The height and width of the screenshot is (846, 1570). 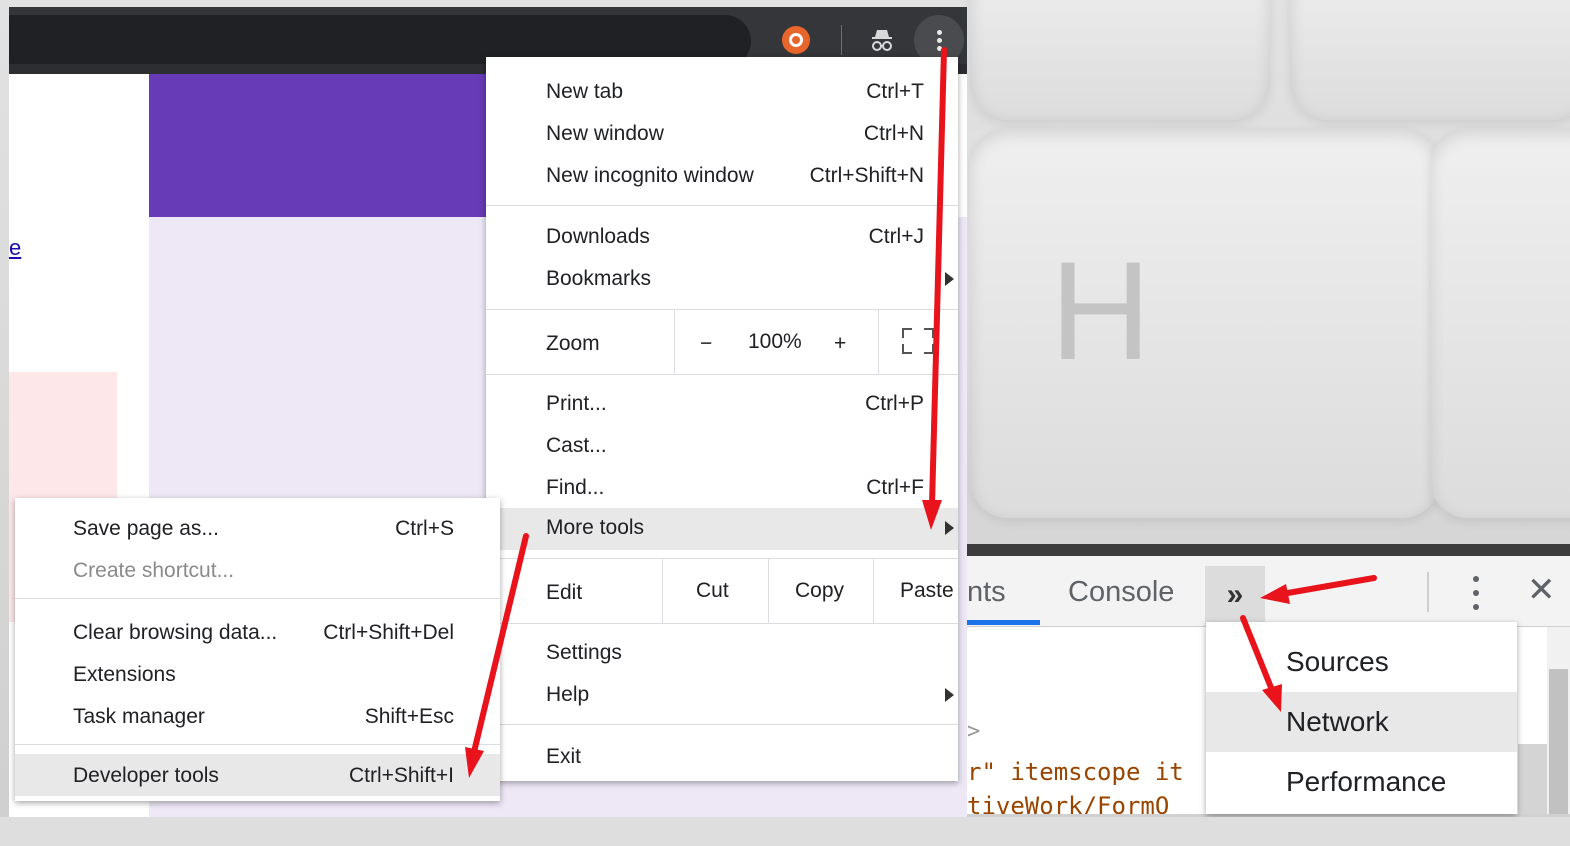 I want to click on copy-button: Copy, so click(x=819, y=591).